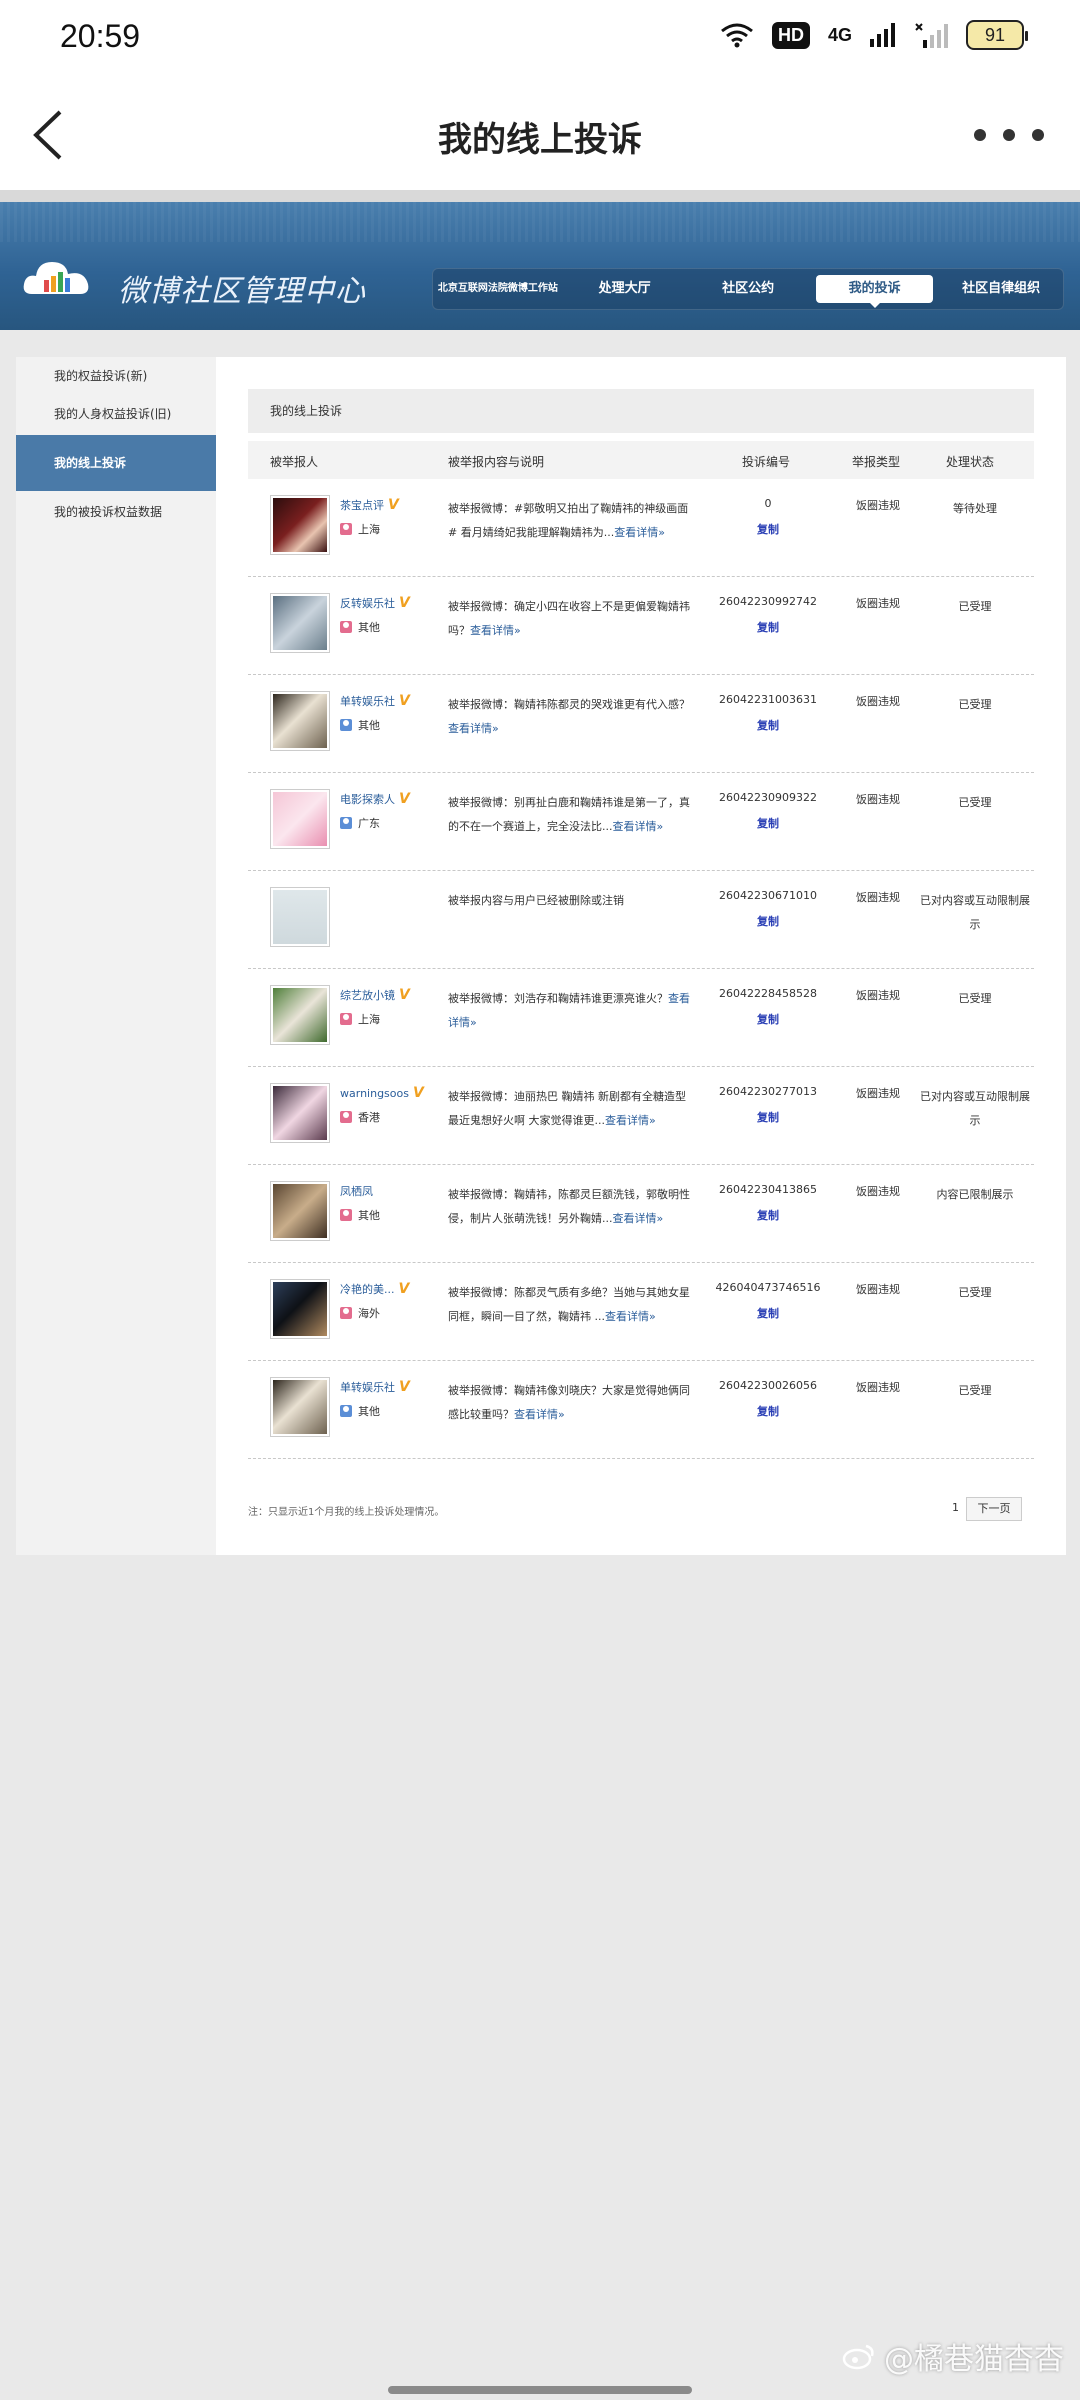 This screenshot has width=1080, height=2400. What do you see at coordinates (748, 289) in the screenshot?
I see `tab-community-rules: 社区公约` at bounding box center [748, 289].